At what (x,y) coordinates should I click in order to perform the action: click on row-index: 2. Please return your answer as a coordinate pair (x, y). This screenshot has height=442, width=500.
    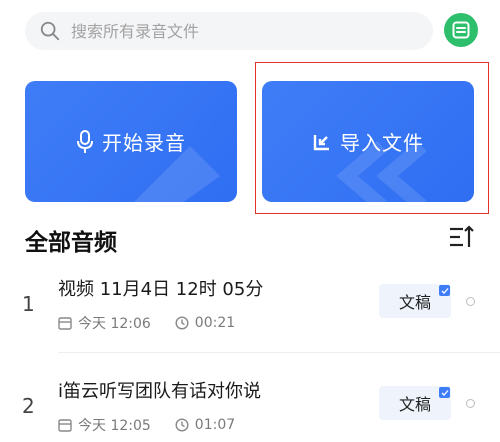
    Looking at the image, I should click on (28, 406).